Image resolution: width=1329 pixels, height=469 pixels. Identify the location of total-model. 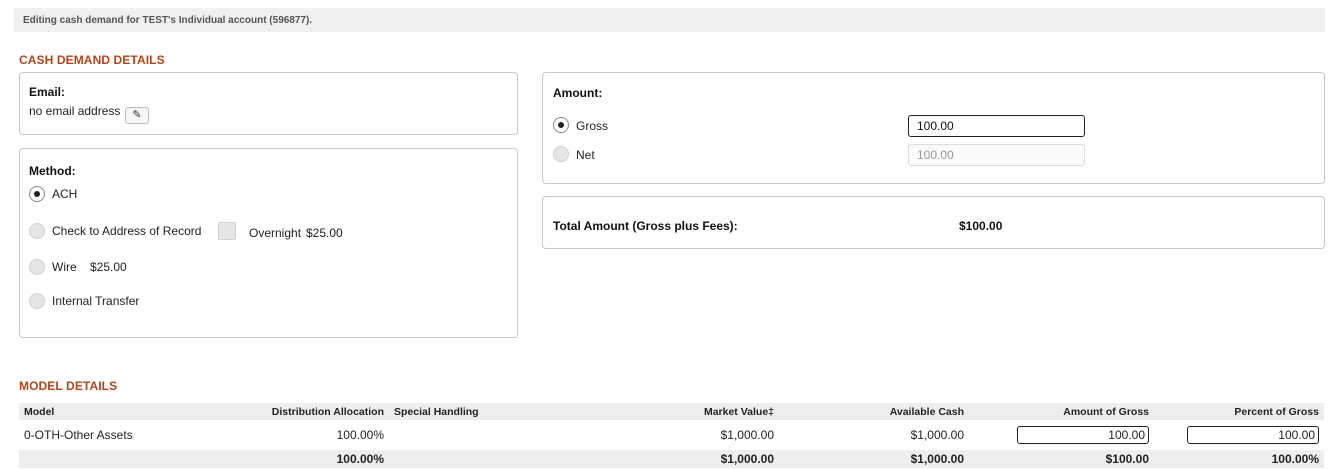
(104, 459).